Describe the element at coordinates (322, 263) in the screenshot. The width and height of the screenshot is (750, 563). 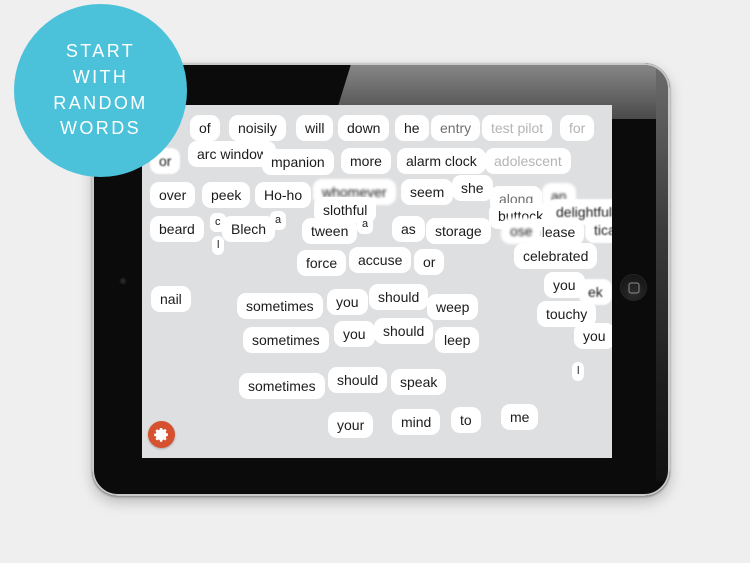
I see `word-tile: force` at that location.